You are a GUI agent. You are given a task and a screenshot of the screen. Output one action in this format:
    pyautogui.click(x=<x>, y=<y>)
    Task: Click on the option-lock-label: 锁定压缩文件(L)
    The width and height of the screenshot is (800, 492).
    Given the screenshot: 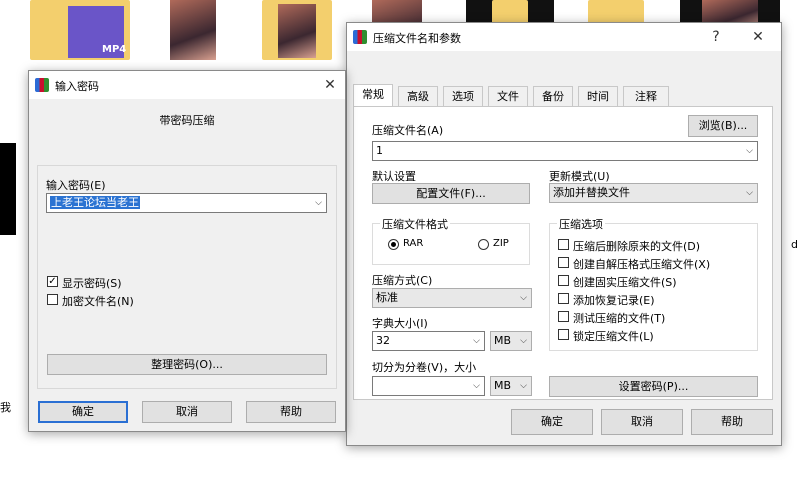 What is the action you would take?
    pyautogui.click(x=613, y=336)
    